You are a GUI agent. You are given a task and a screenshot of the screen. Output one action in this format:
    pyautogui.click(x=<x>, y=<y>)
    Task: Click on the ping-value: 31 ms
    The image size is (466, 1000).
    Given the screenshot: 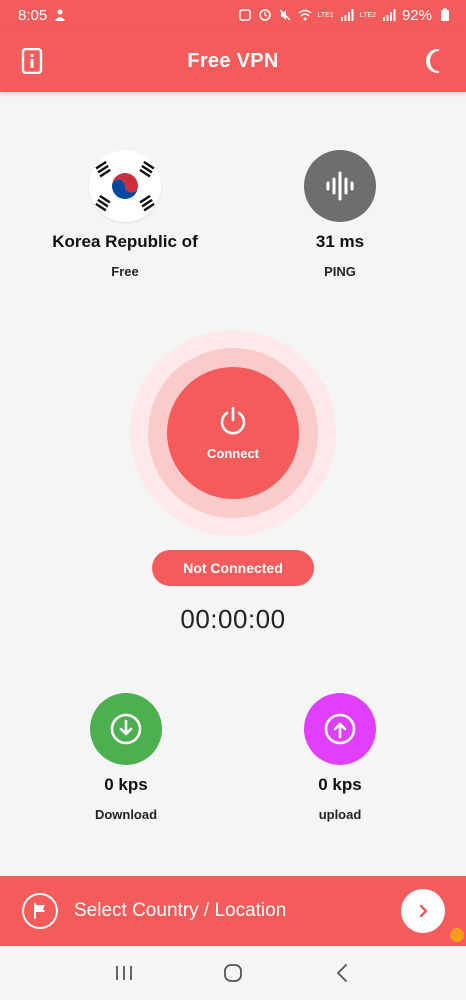 What is the action you would take?
    pyautogui.click(x=340, y=241)
    